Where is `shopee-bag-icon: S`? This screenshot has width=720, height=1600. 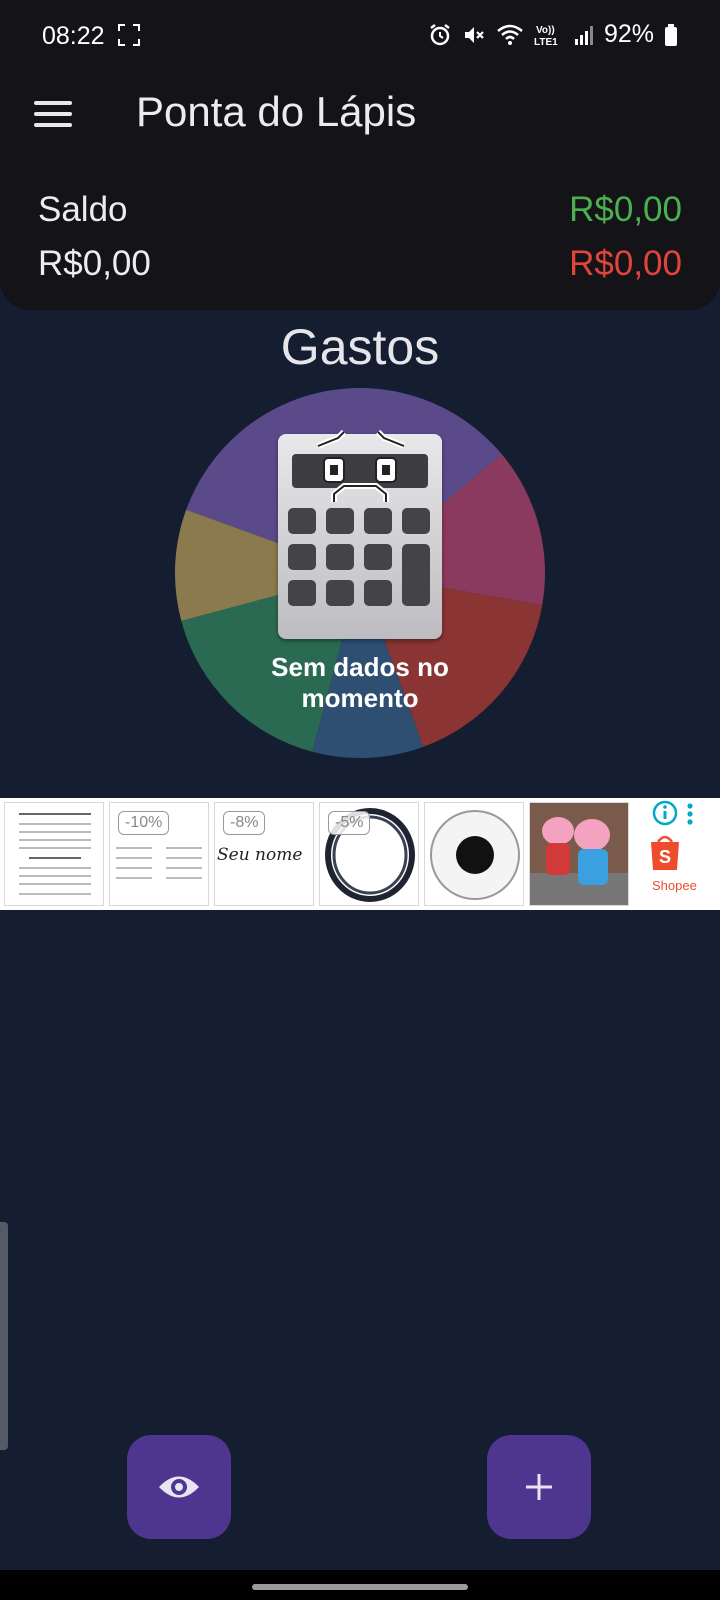
shopee-bag-icon: S is located at coordinates (665, 852).